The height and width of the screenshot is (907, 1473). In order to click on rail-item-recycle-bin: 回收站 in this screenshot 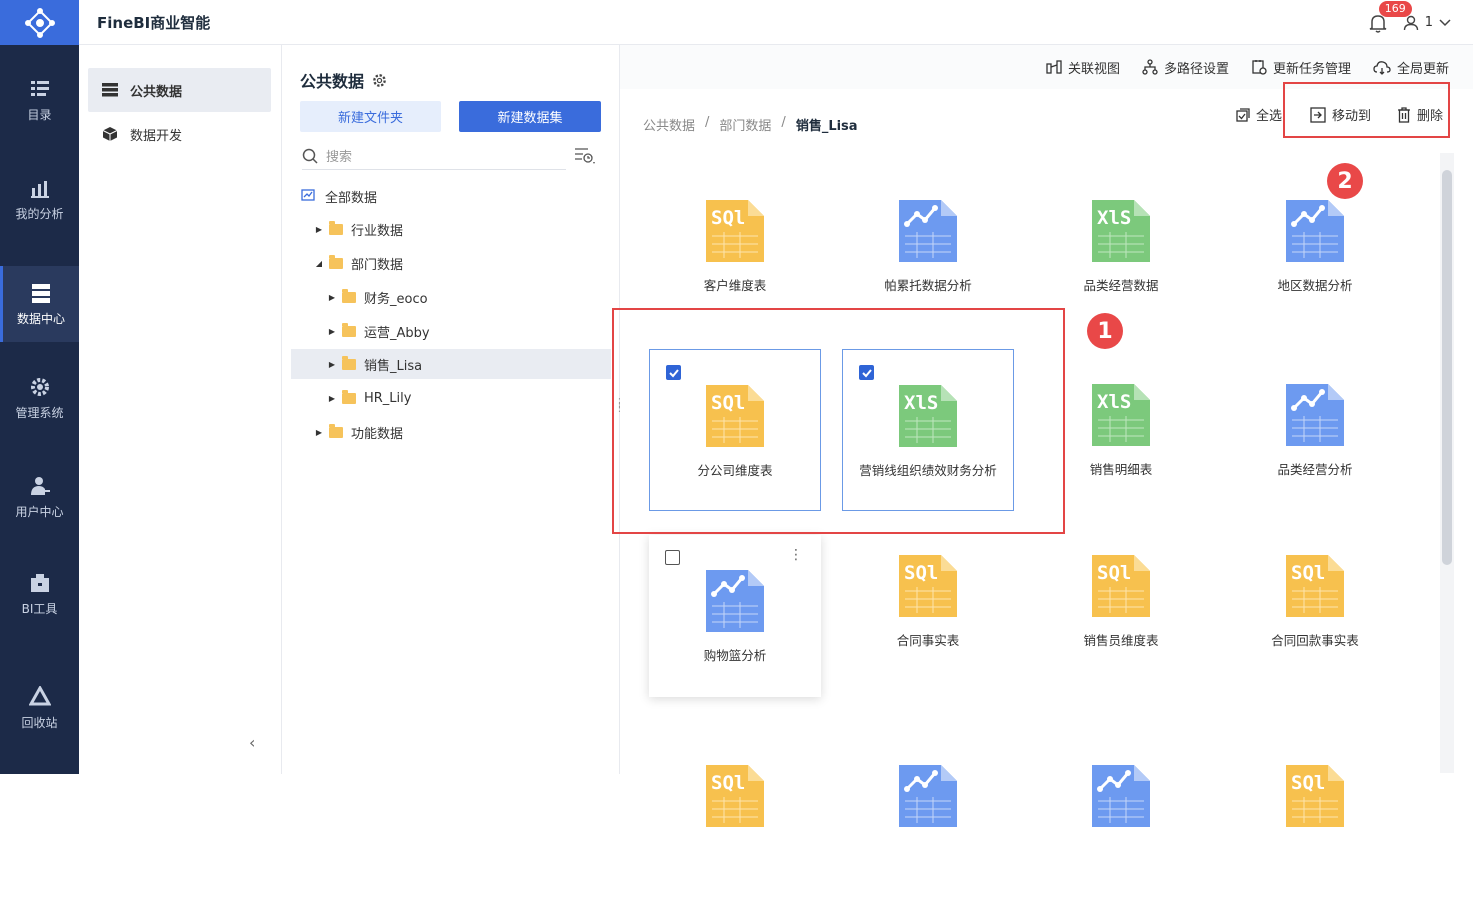, I will do `click(39, 708)`.